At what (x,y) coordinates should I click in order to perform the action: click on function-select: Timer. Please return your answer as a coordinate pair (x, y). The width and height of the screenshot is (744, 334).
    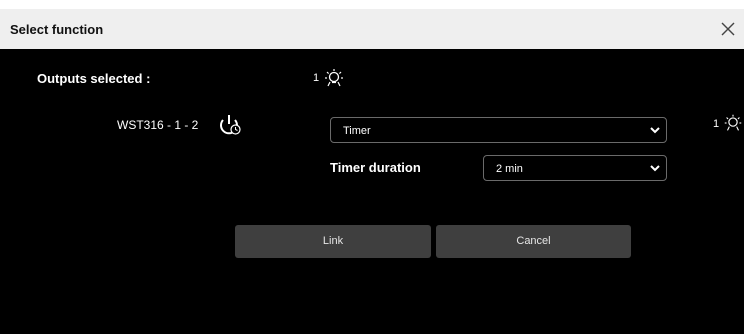
    Looking at the image, I should click on (498, 130).